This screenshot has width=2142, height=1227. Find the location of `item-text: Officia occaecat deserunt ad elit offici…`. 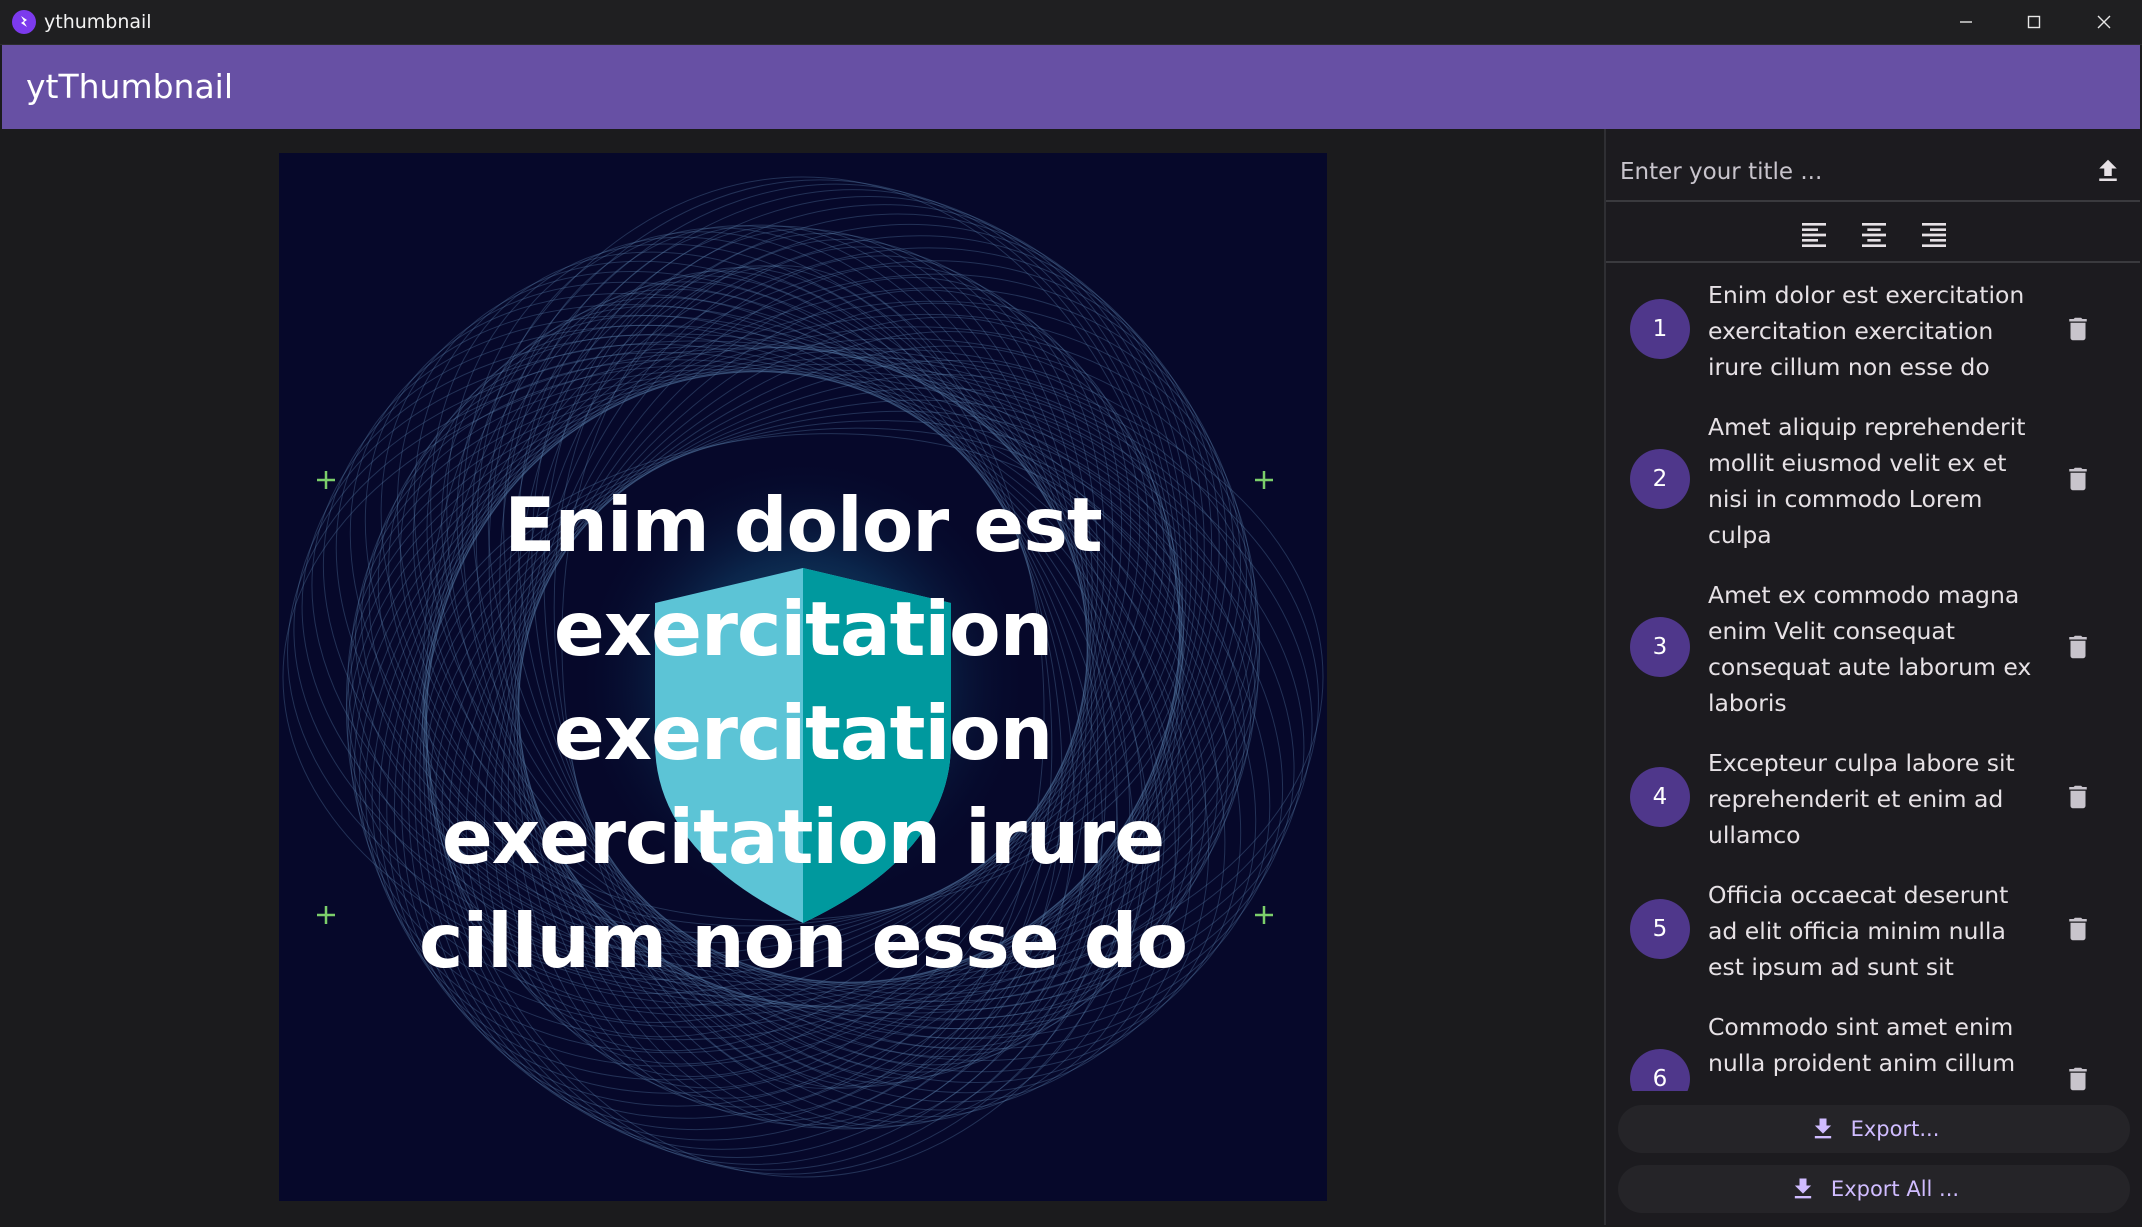

item-text: Officia occaecat deserunt ad elit offici… is located at coordinates (1858, 931).